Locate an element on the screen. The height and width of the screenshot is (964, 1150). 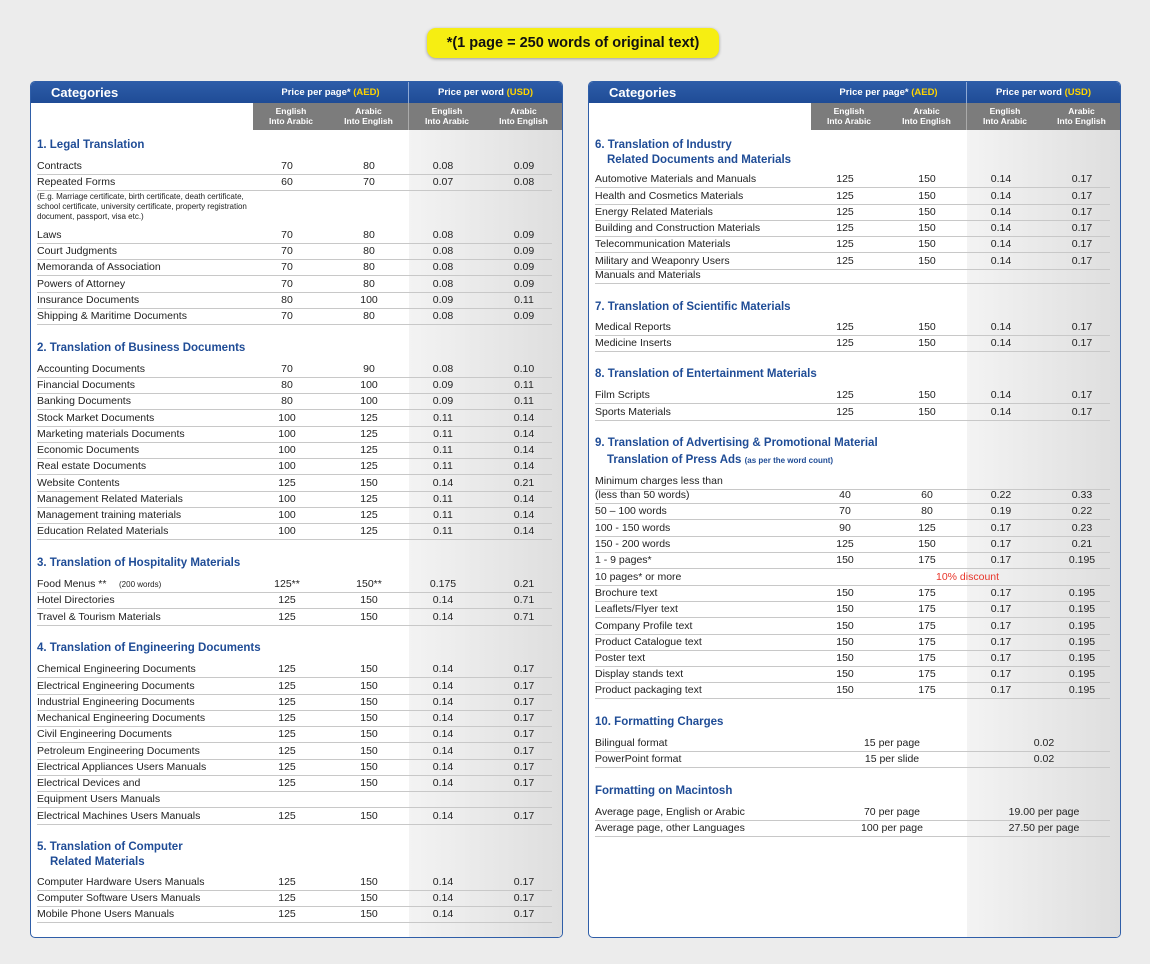
table-row: Stock Market Documents 100 125 0.11 0.14 is located at coordinates (296, 418).